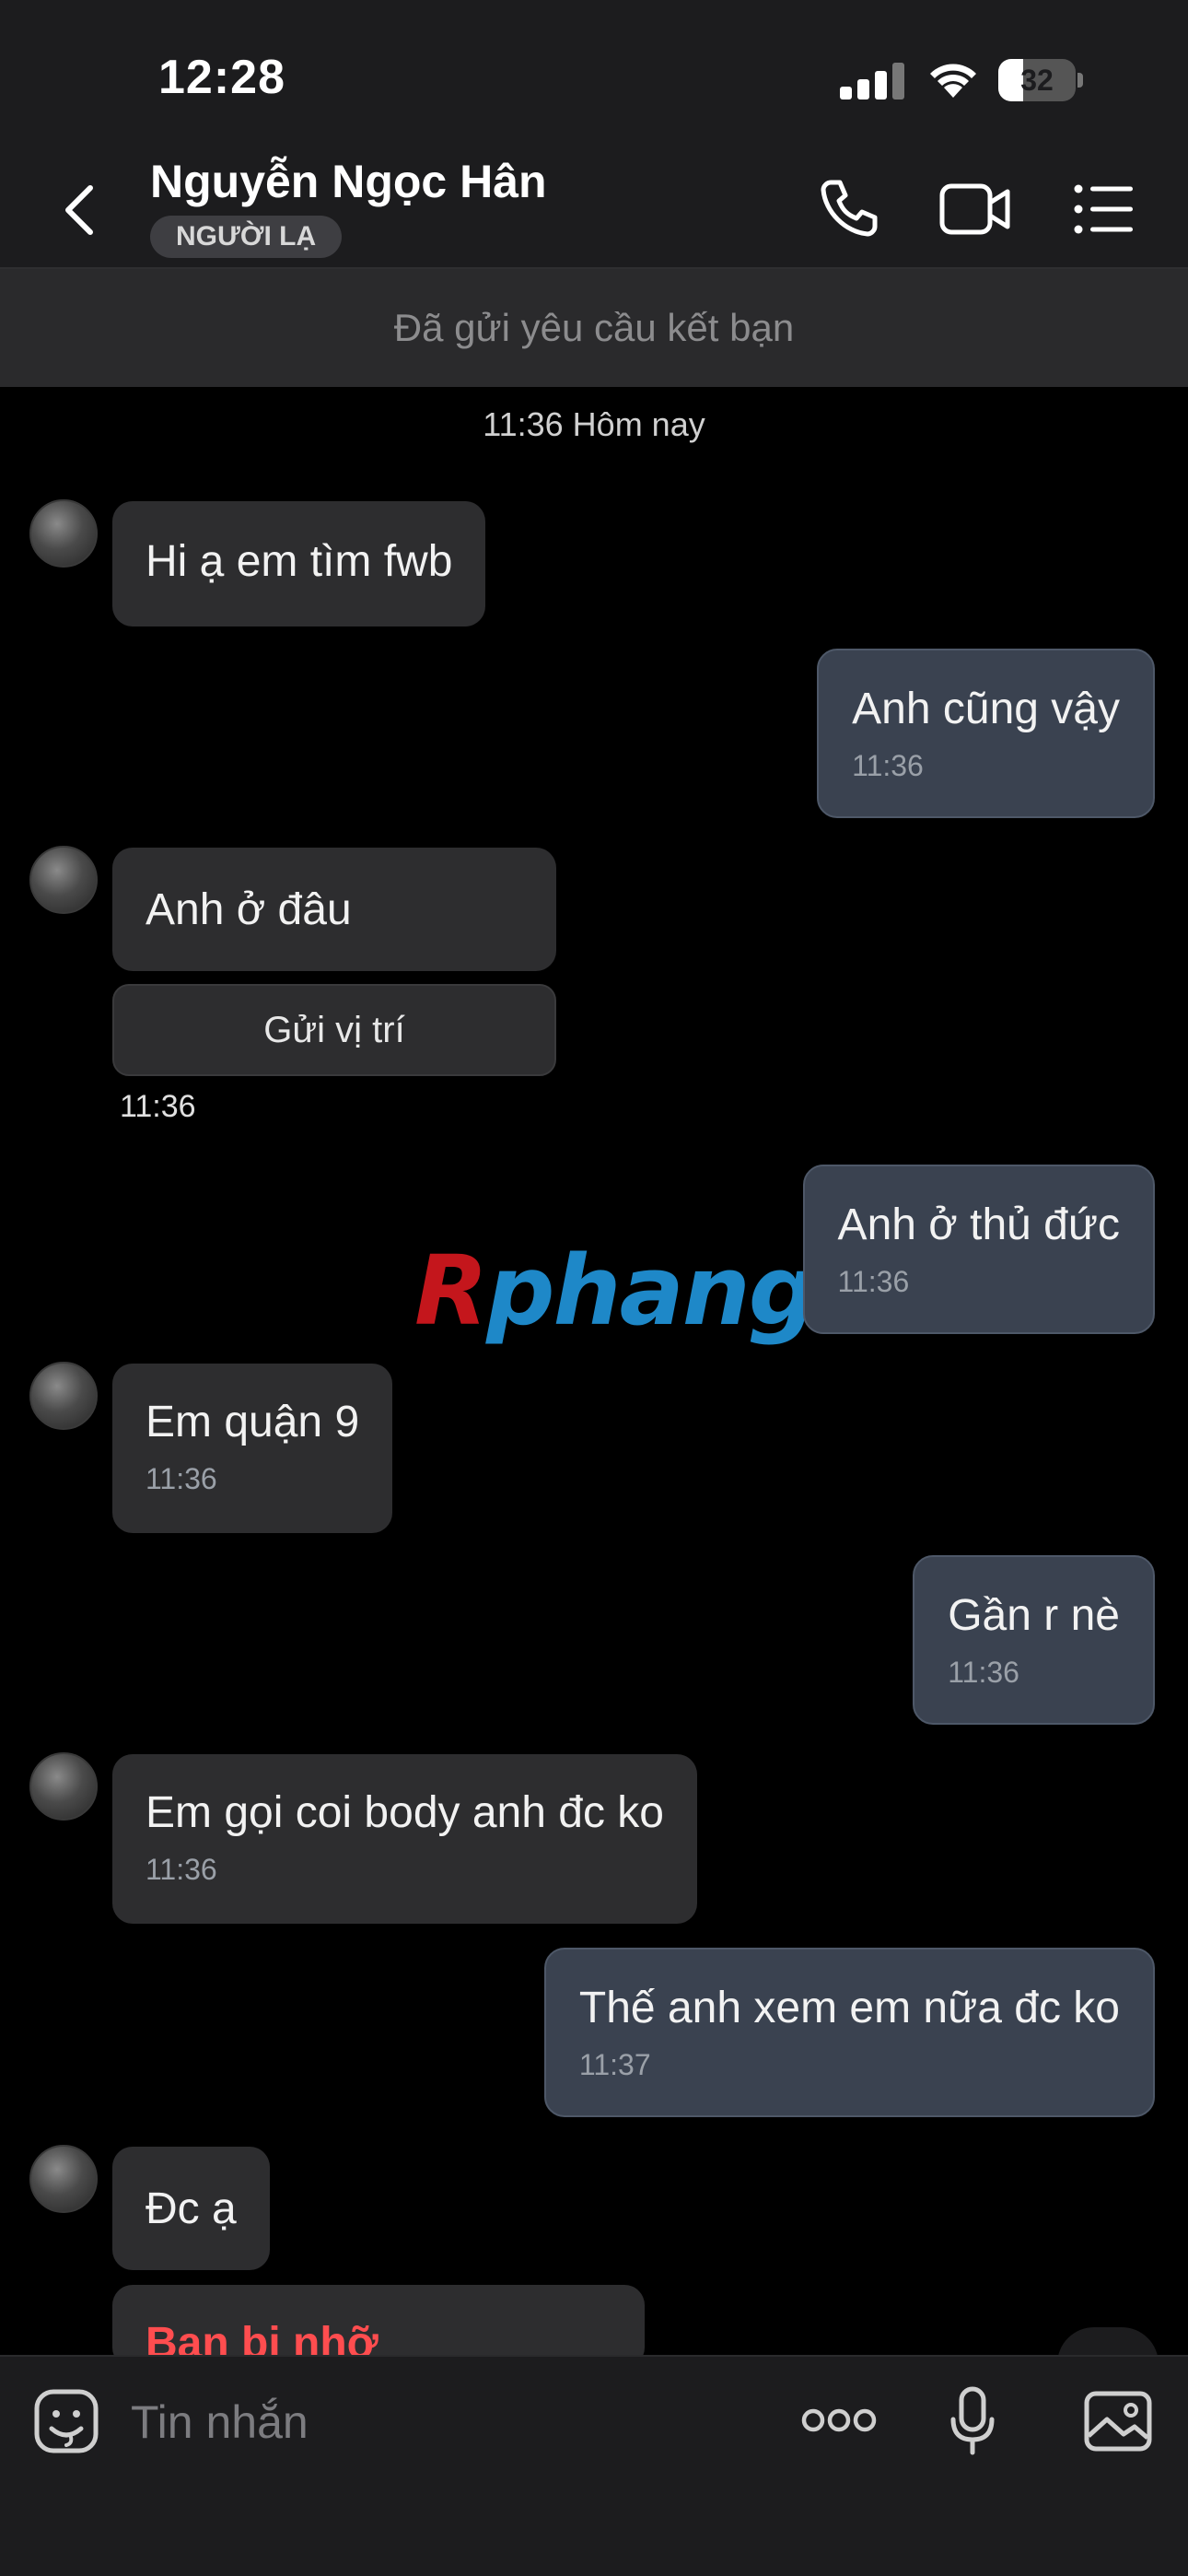  What do you see at coordinates (66, 2421) in the screenshot?
I see `sticker-icon` at bounding box center [66, 2421].